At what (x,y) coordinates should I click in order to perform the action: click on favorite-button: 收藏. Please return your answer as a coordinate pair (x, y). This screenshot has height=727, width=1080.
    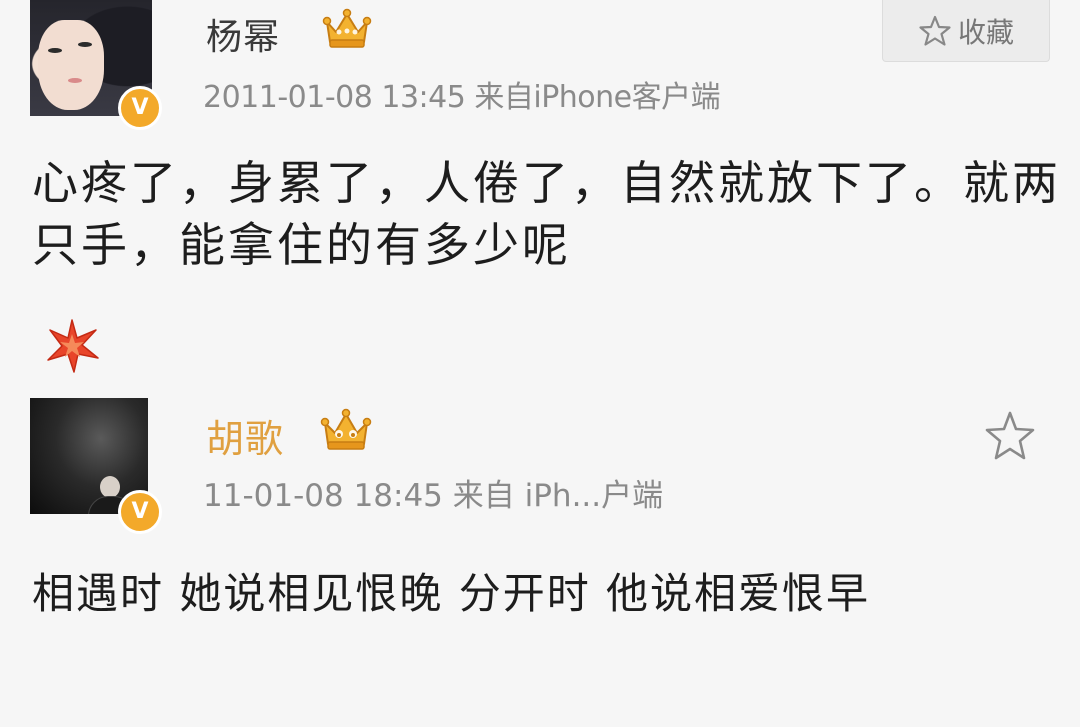
    Looking at the image, I should click on (966, 31).